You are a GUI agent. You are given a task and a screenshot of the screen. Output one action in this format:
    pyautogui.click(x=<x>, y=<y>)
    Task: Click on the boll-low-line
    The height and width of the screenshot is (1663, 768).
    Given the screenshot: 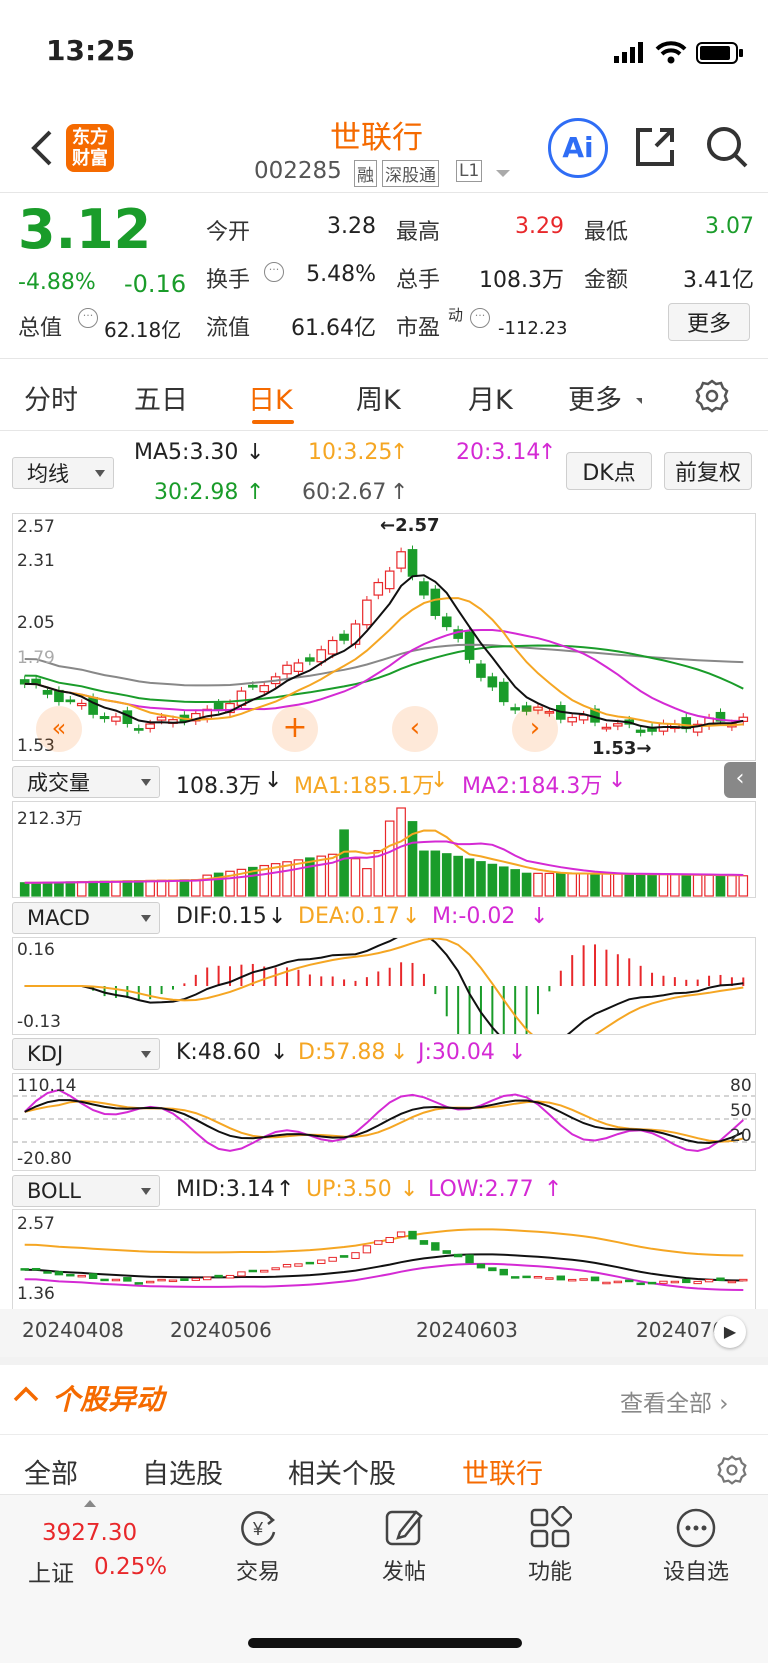 What is the action you would take?
    pyautogui.click(x=384, y=1276)
    